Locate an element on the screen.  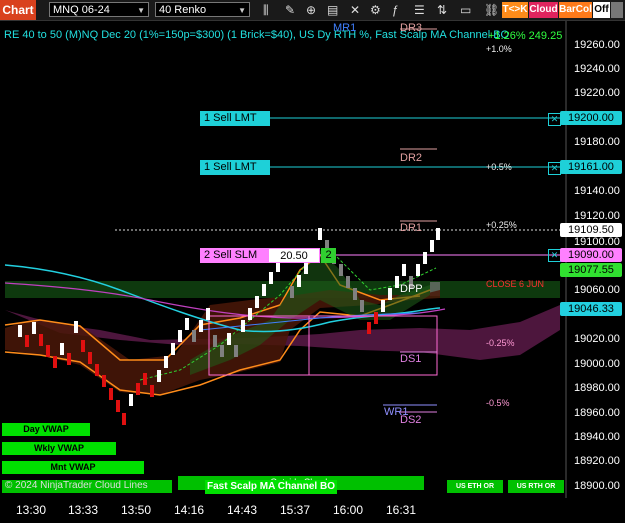
barcol-toggle-button: BarCol is located at coordinates (575, 10).